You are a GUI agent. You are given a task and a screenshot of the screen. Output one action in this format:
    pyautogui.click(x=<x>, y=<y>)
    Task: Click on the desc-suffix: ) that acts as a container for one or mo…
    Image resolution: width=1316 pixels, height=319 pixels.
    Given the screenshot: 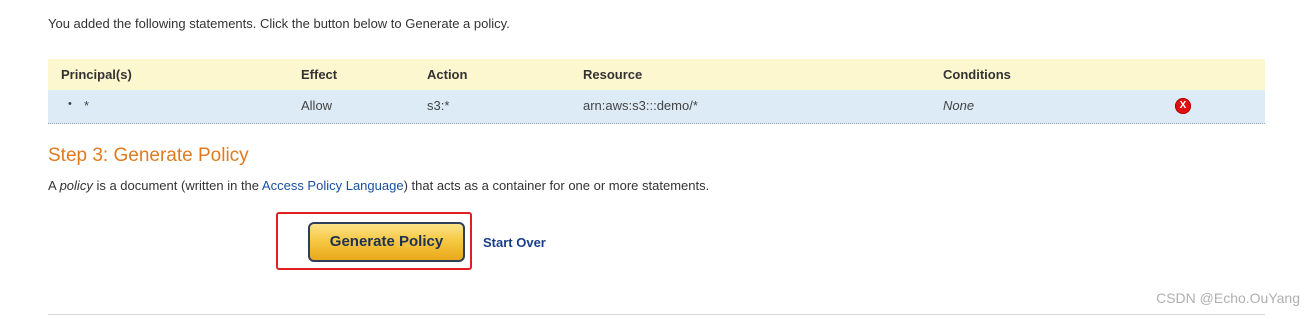 What is the action you would take?
    pyautogui.click(x=556, y=185)
    